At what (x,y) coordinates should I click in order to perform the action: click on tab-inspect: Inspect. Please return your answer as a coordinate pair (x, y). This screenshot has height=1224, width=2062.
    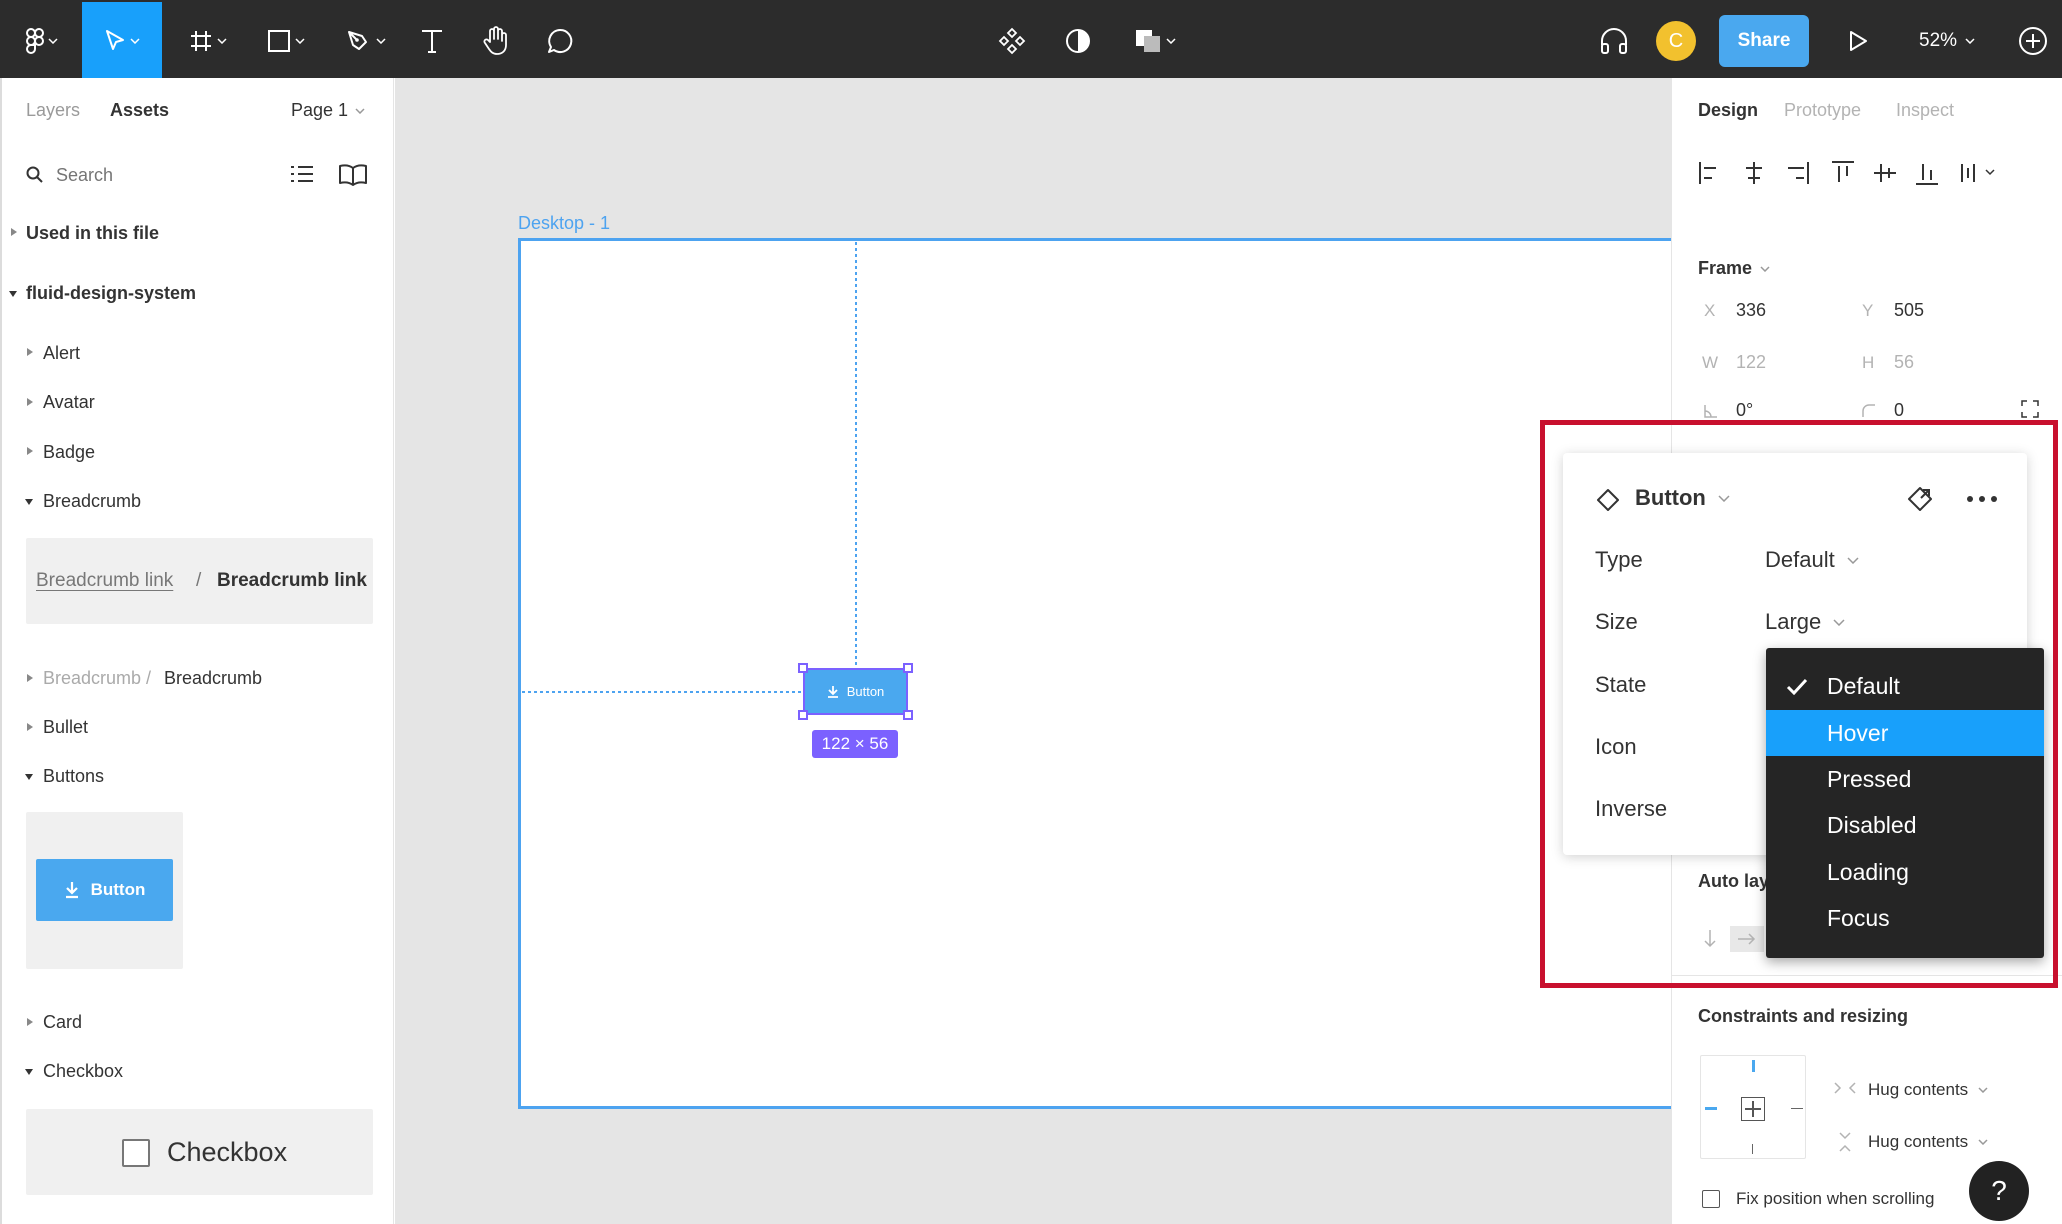
    Looking at the image, I should click on (1925, 110).